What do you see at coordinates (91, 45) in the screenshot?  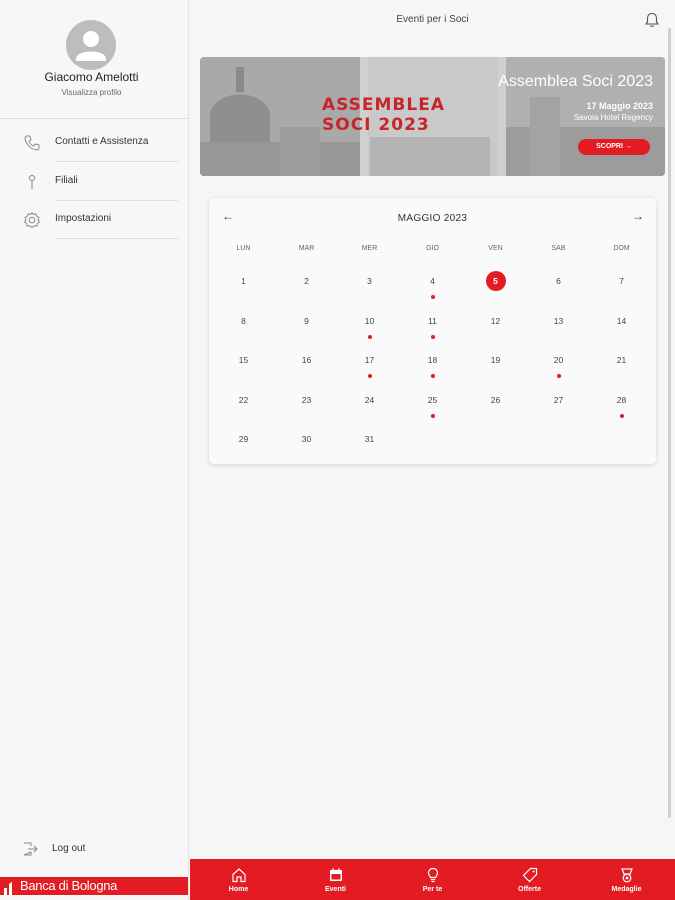 I see `avatar` at bounding box center [91, 45].